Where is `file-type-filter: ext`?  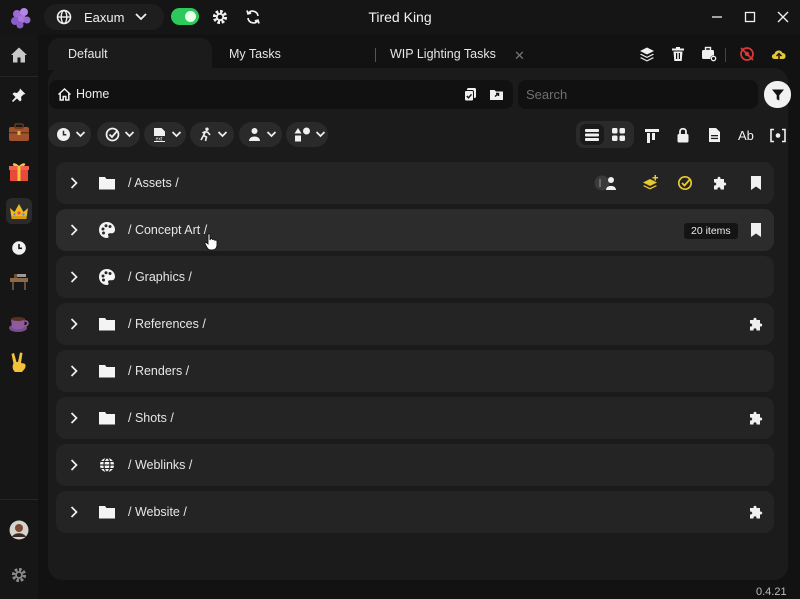 file-type-filter: ext is located at coordinates (165, 134).